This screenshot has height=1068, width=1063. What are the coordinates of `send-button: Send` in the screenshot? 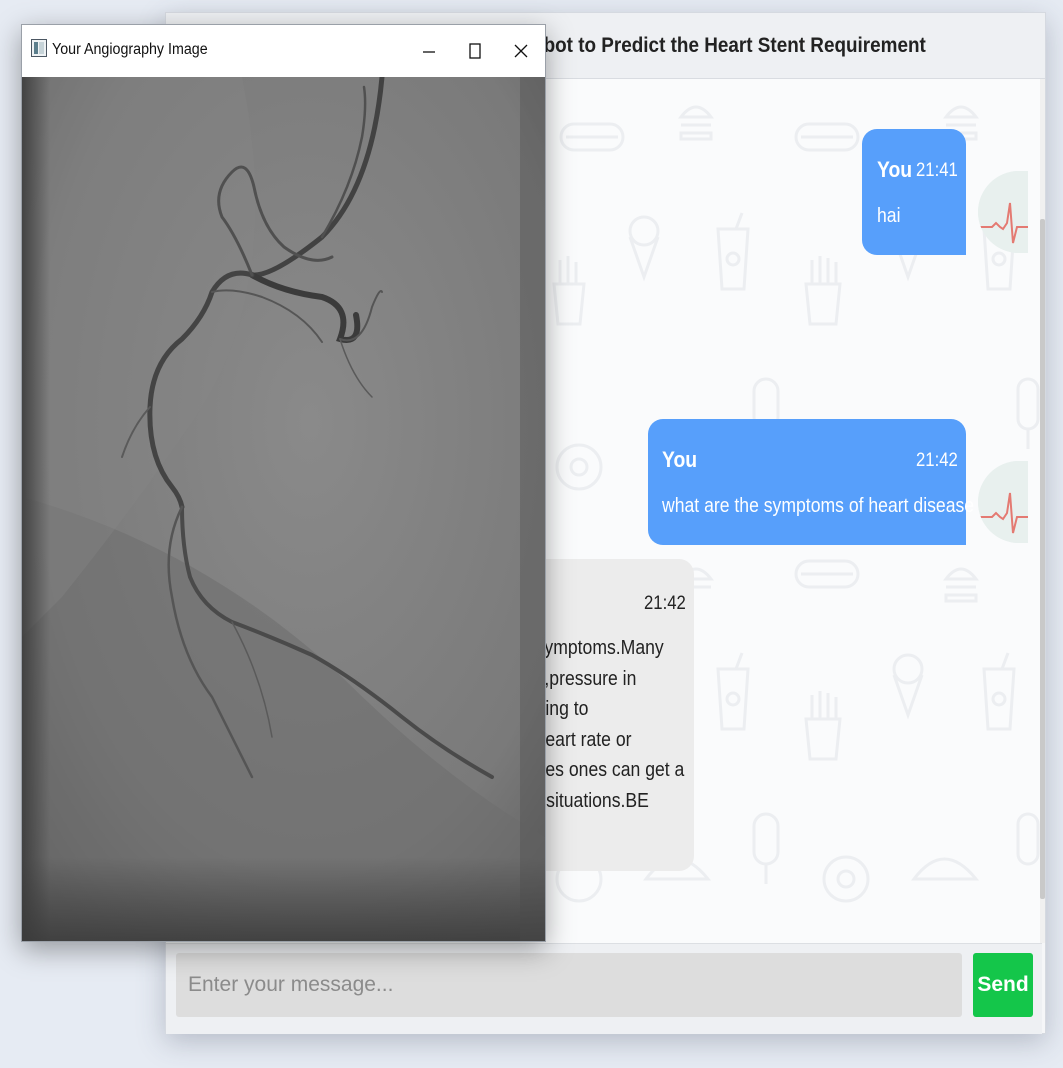 It's located at (1003, 985).